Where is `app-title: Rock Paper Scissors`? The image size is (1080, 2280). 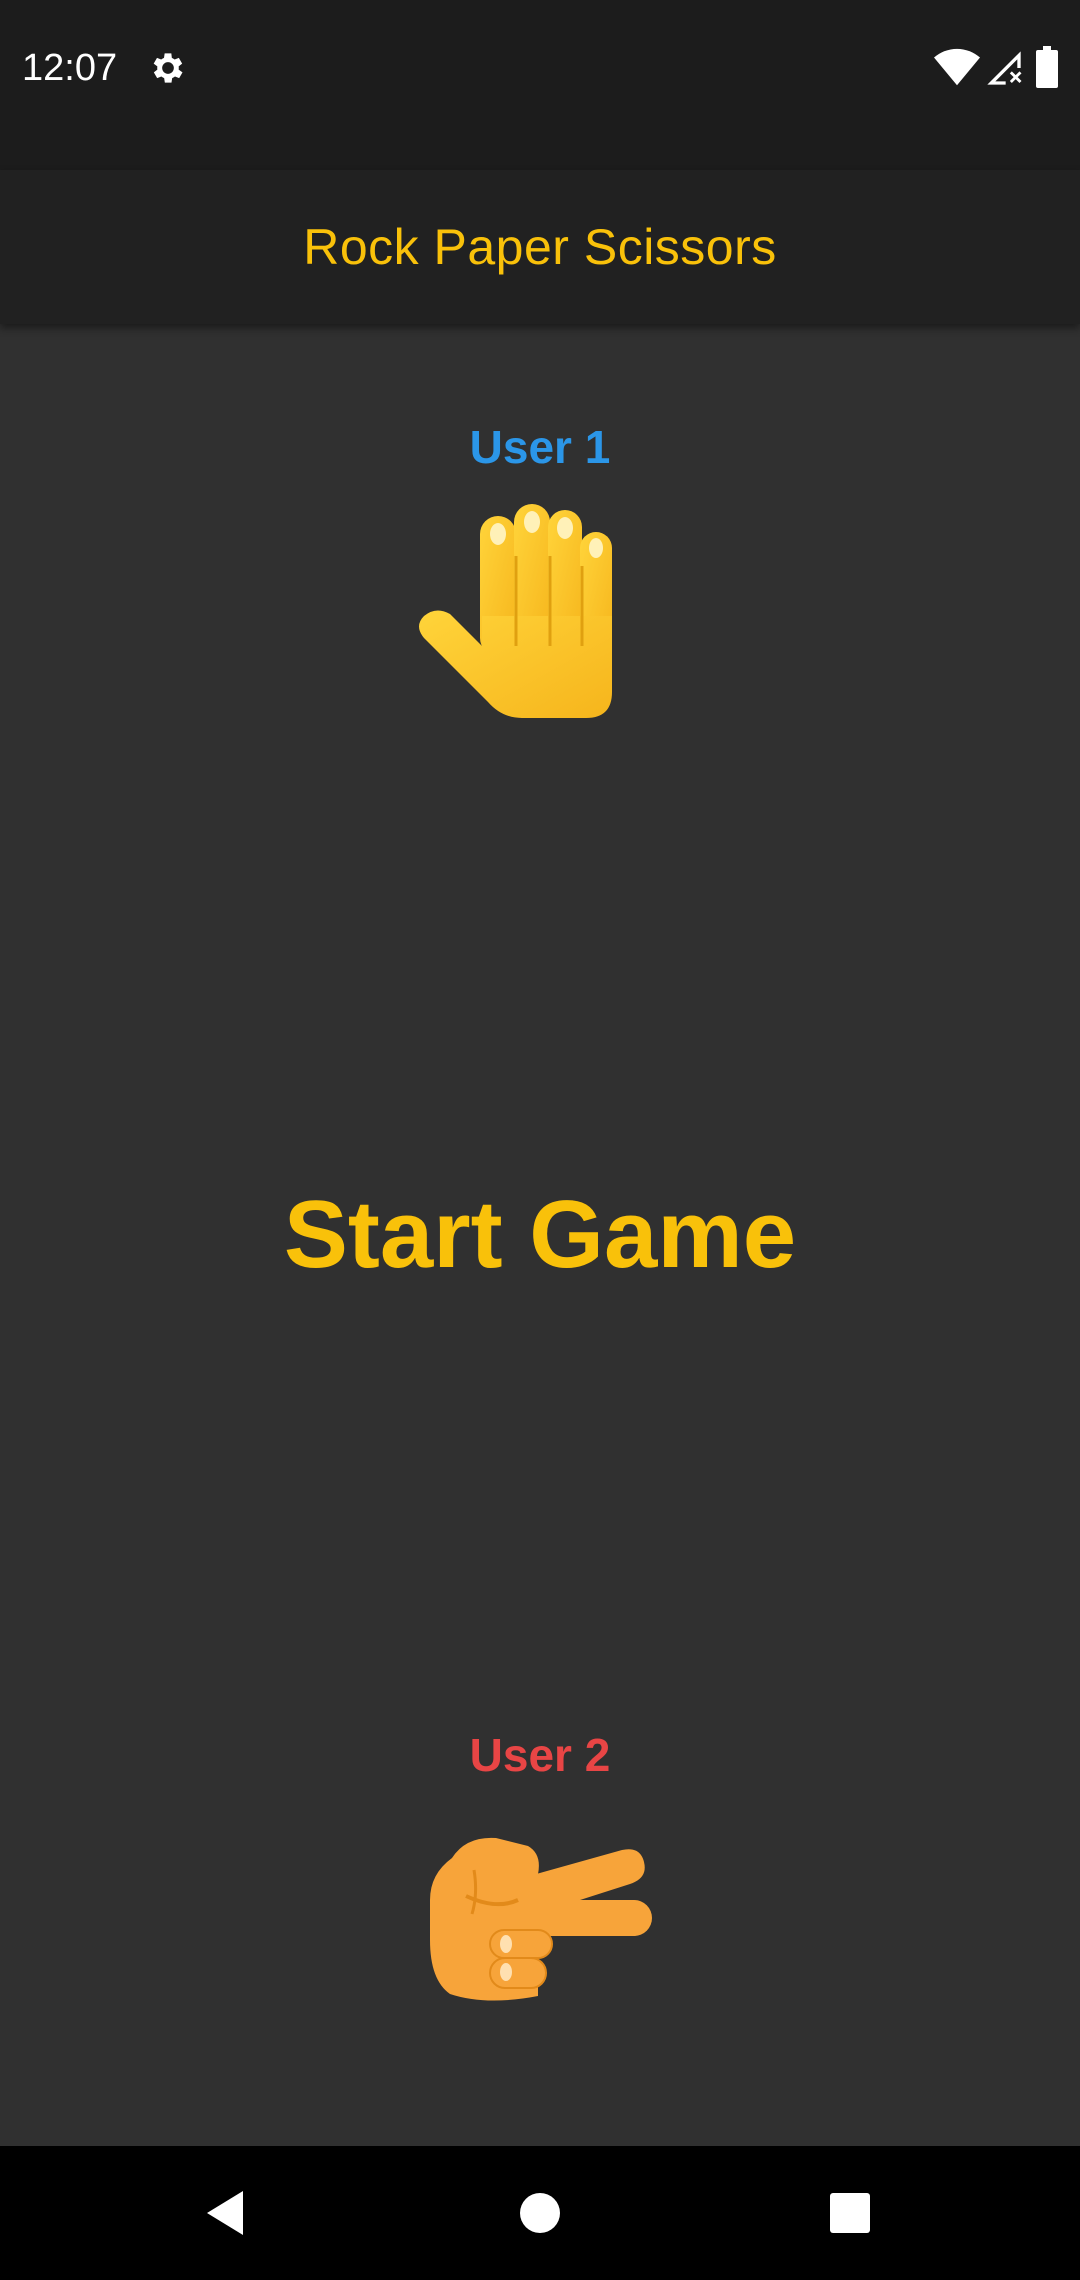
app-title: Rock Paper Scissors is located at coordinates (540, 247).